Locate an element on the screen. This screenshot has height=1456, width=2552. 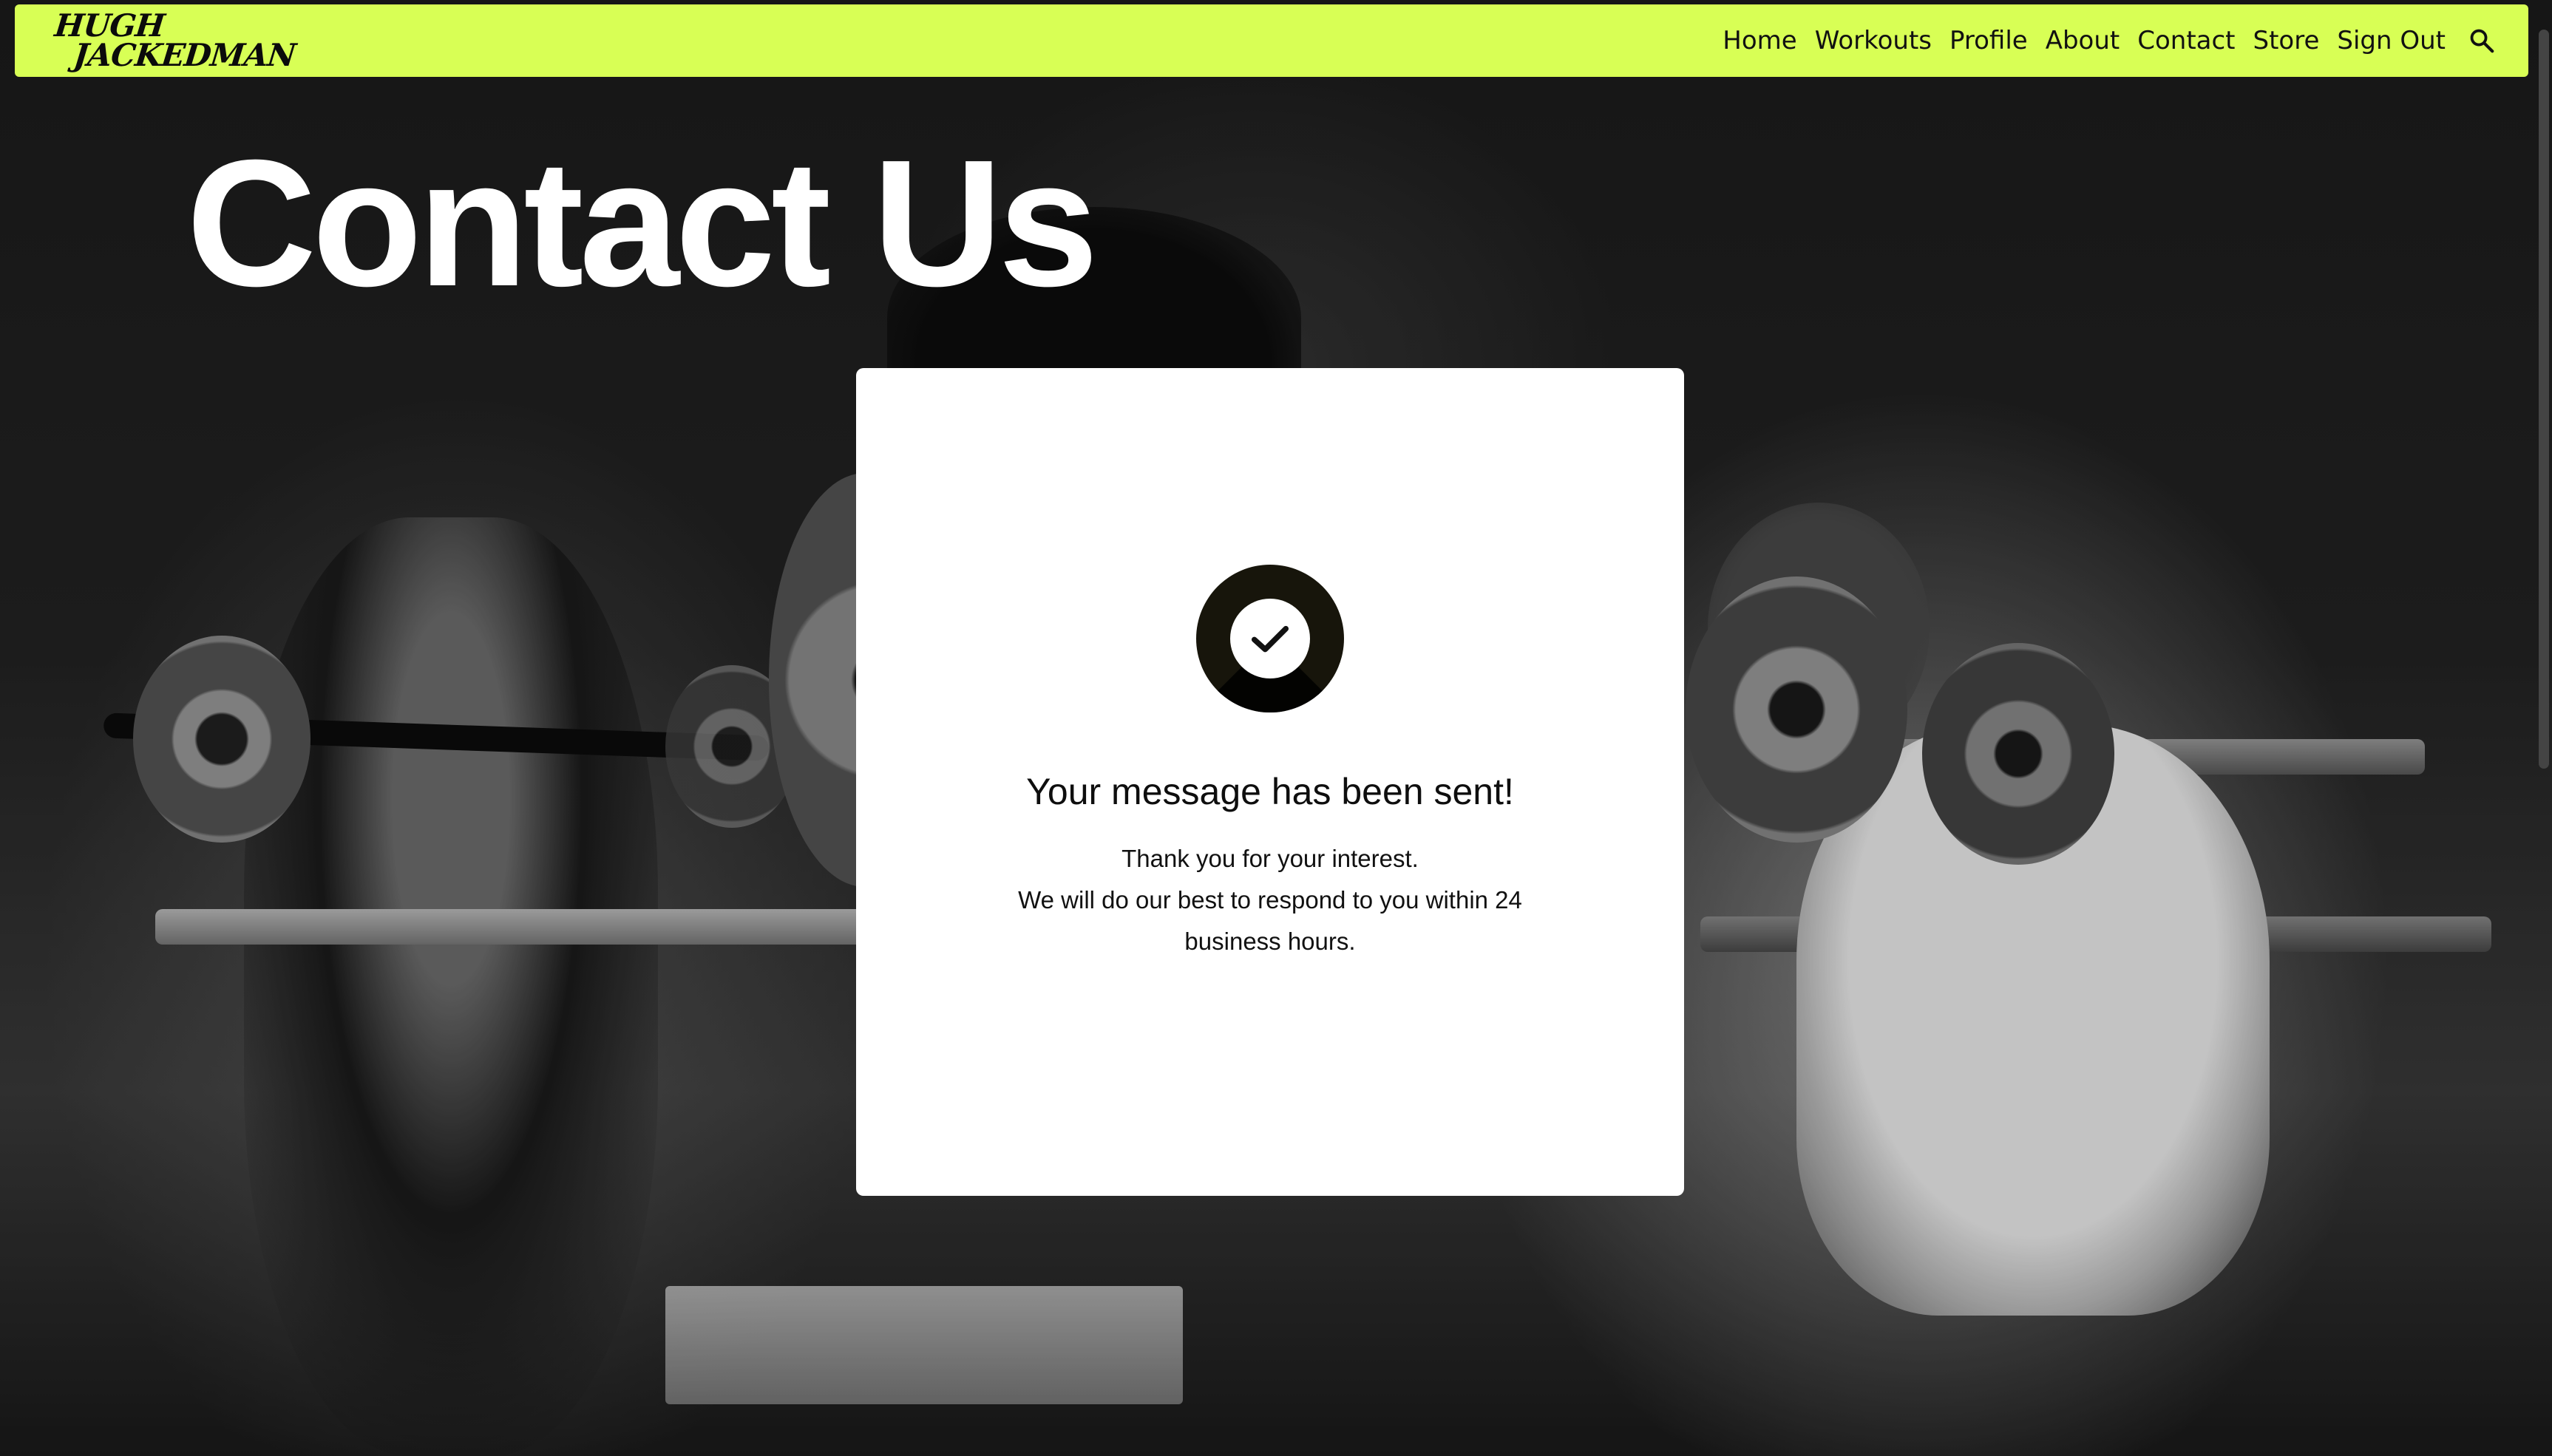
nav-link-sign-out: Sign Out is located at coordinates (2391, 40).